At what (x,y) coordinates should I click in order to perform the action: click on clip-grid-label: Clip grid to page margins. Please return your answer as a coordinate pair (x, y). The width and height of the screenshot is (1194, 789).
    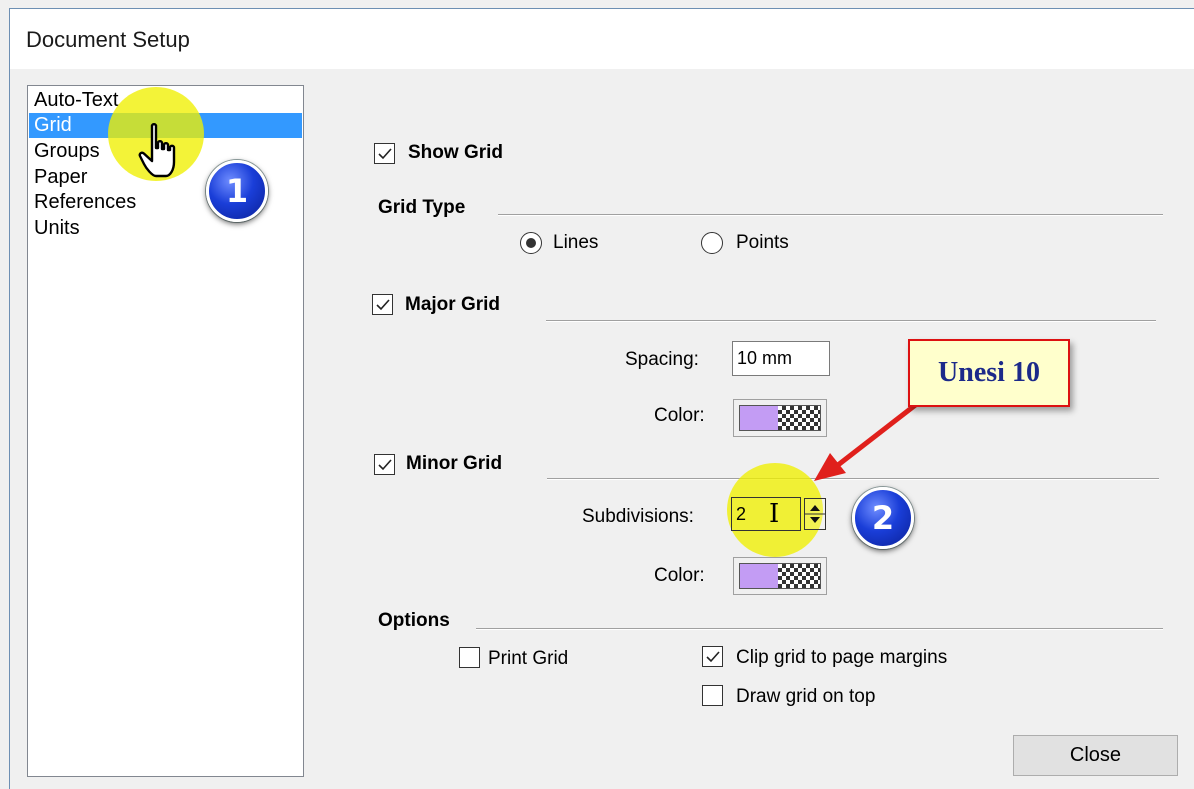
    Looking at the image, I should click on (842, 657).